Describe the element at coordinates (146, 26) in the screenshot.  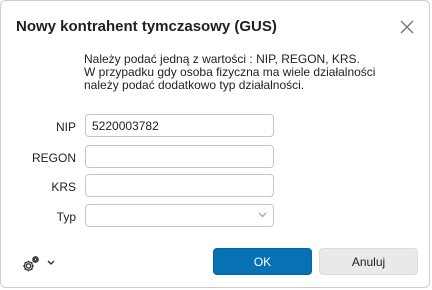
I see `dialog-title: Nowy kontrahent tymczasowy (GUS)` at that location.